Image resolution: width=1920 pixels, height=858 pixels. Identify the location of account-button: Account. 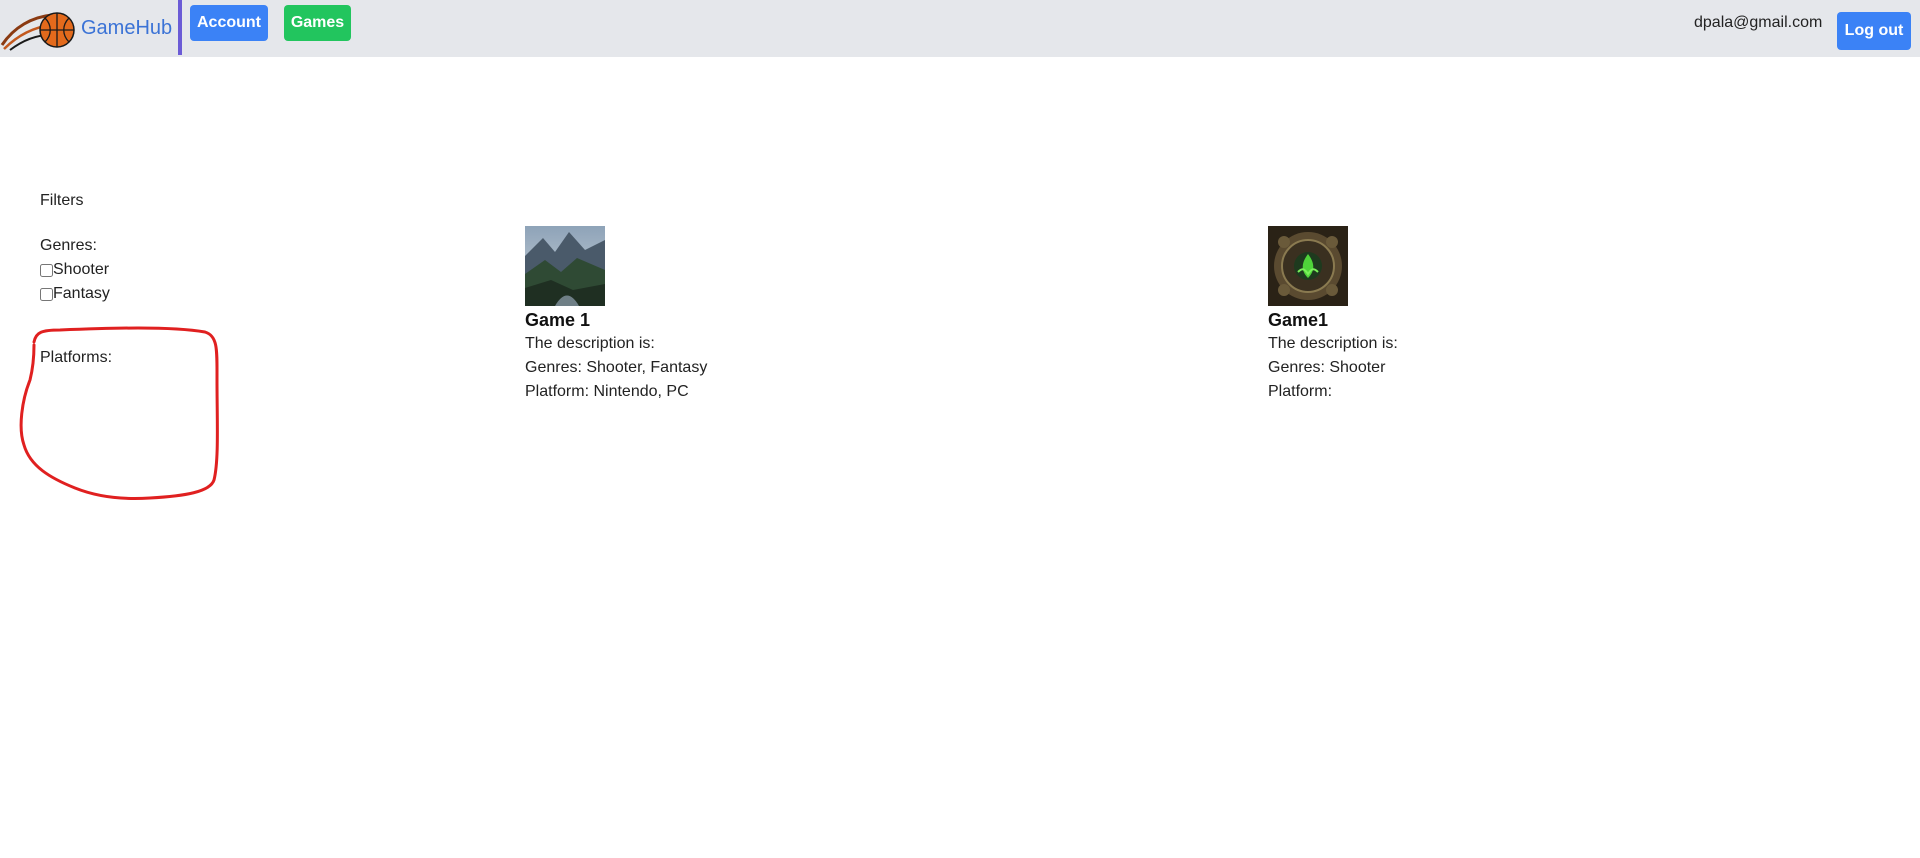
(229, 23).